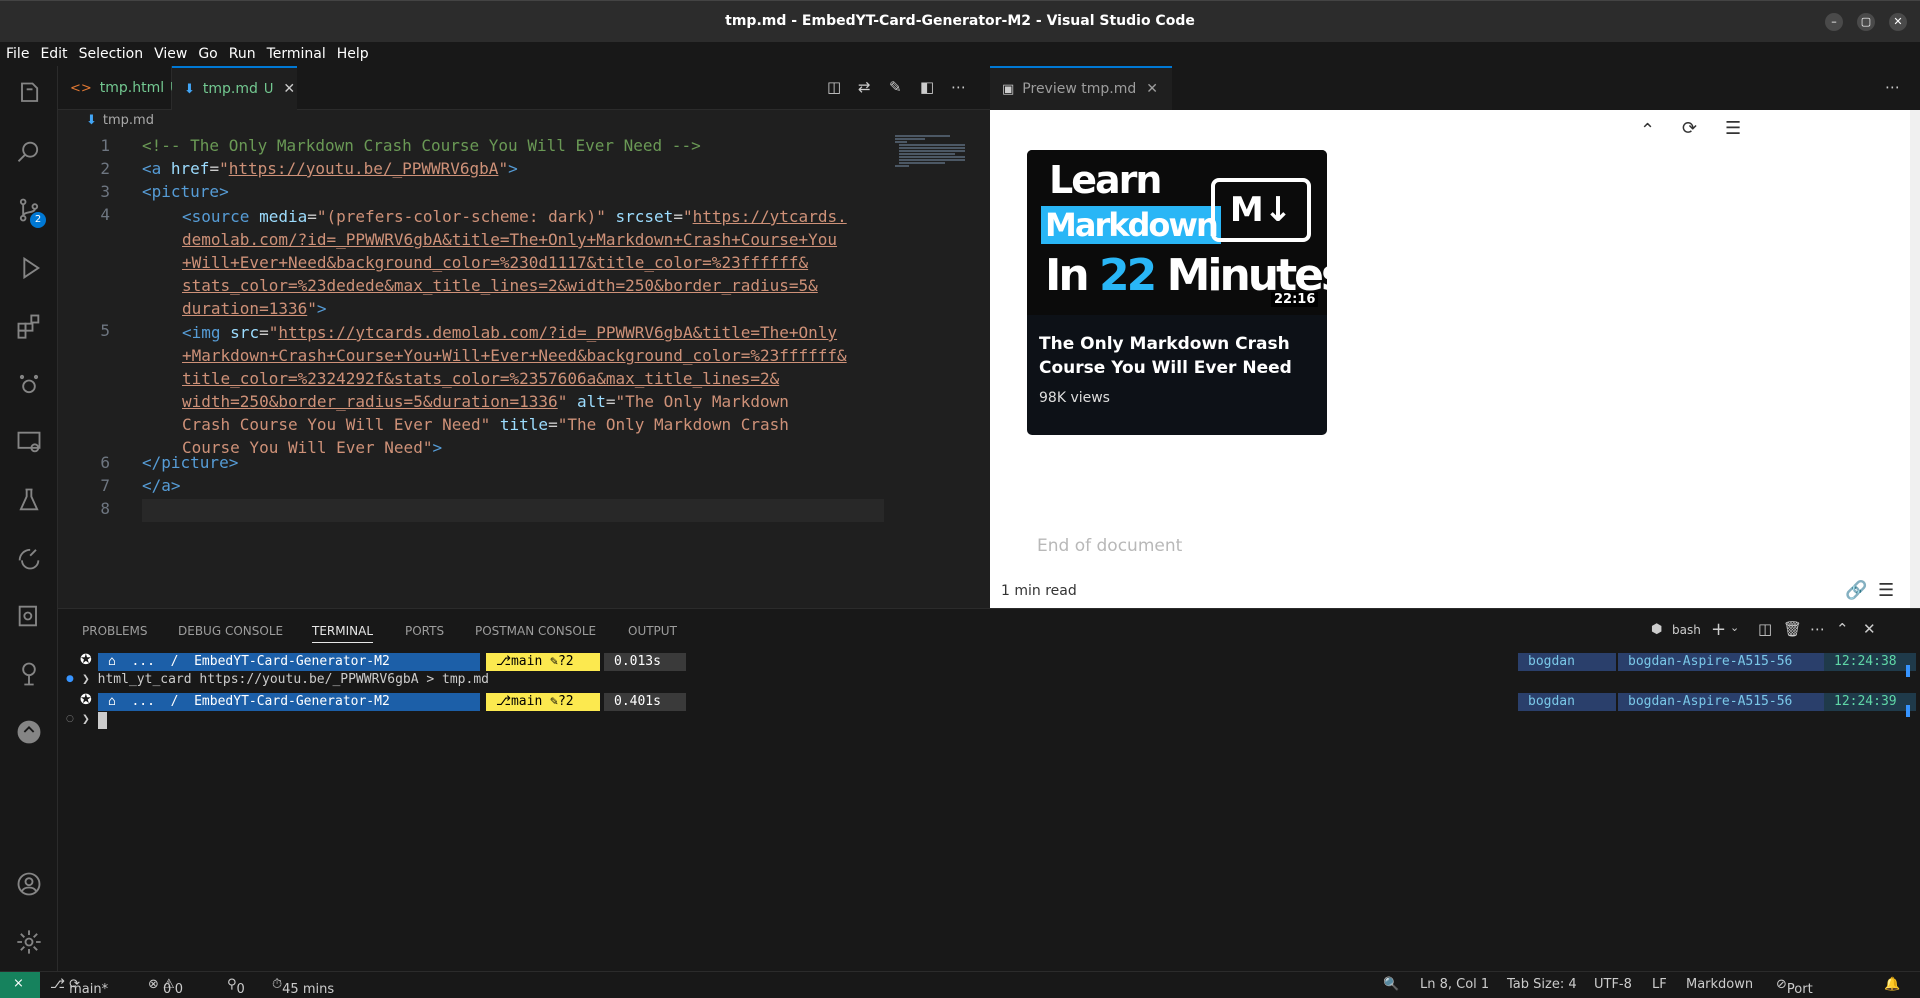  Describe the element at coordinates (234, 88) in the screenshot. I see `tab-tmp-md: ⬇ tmp.md U ✕` at that location.